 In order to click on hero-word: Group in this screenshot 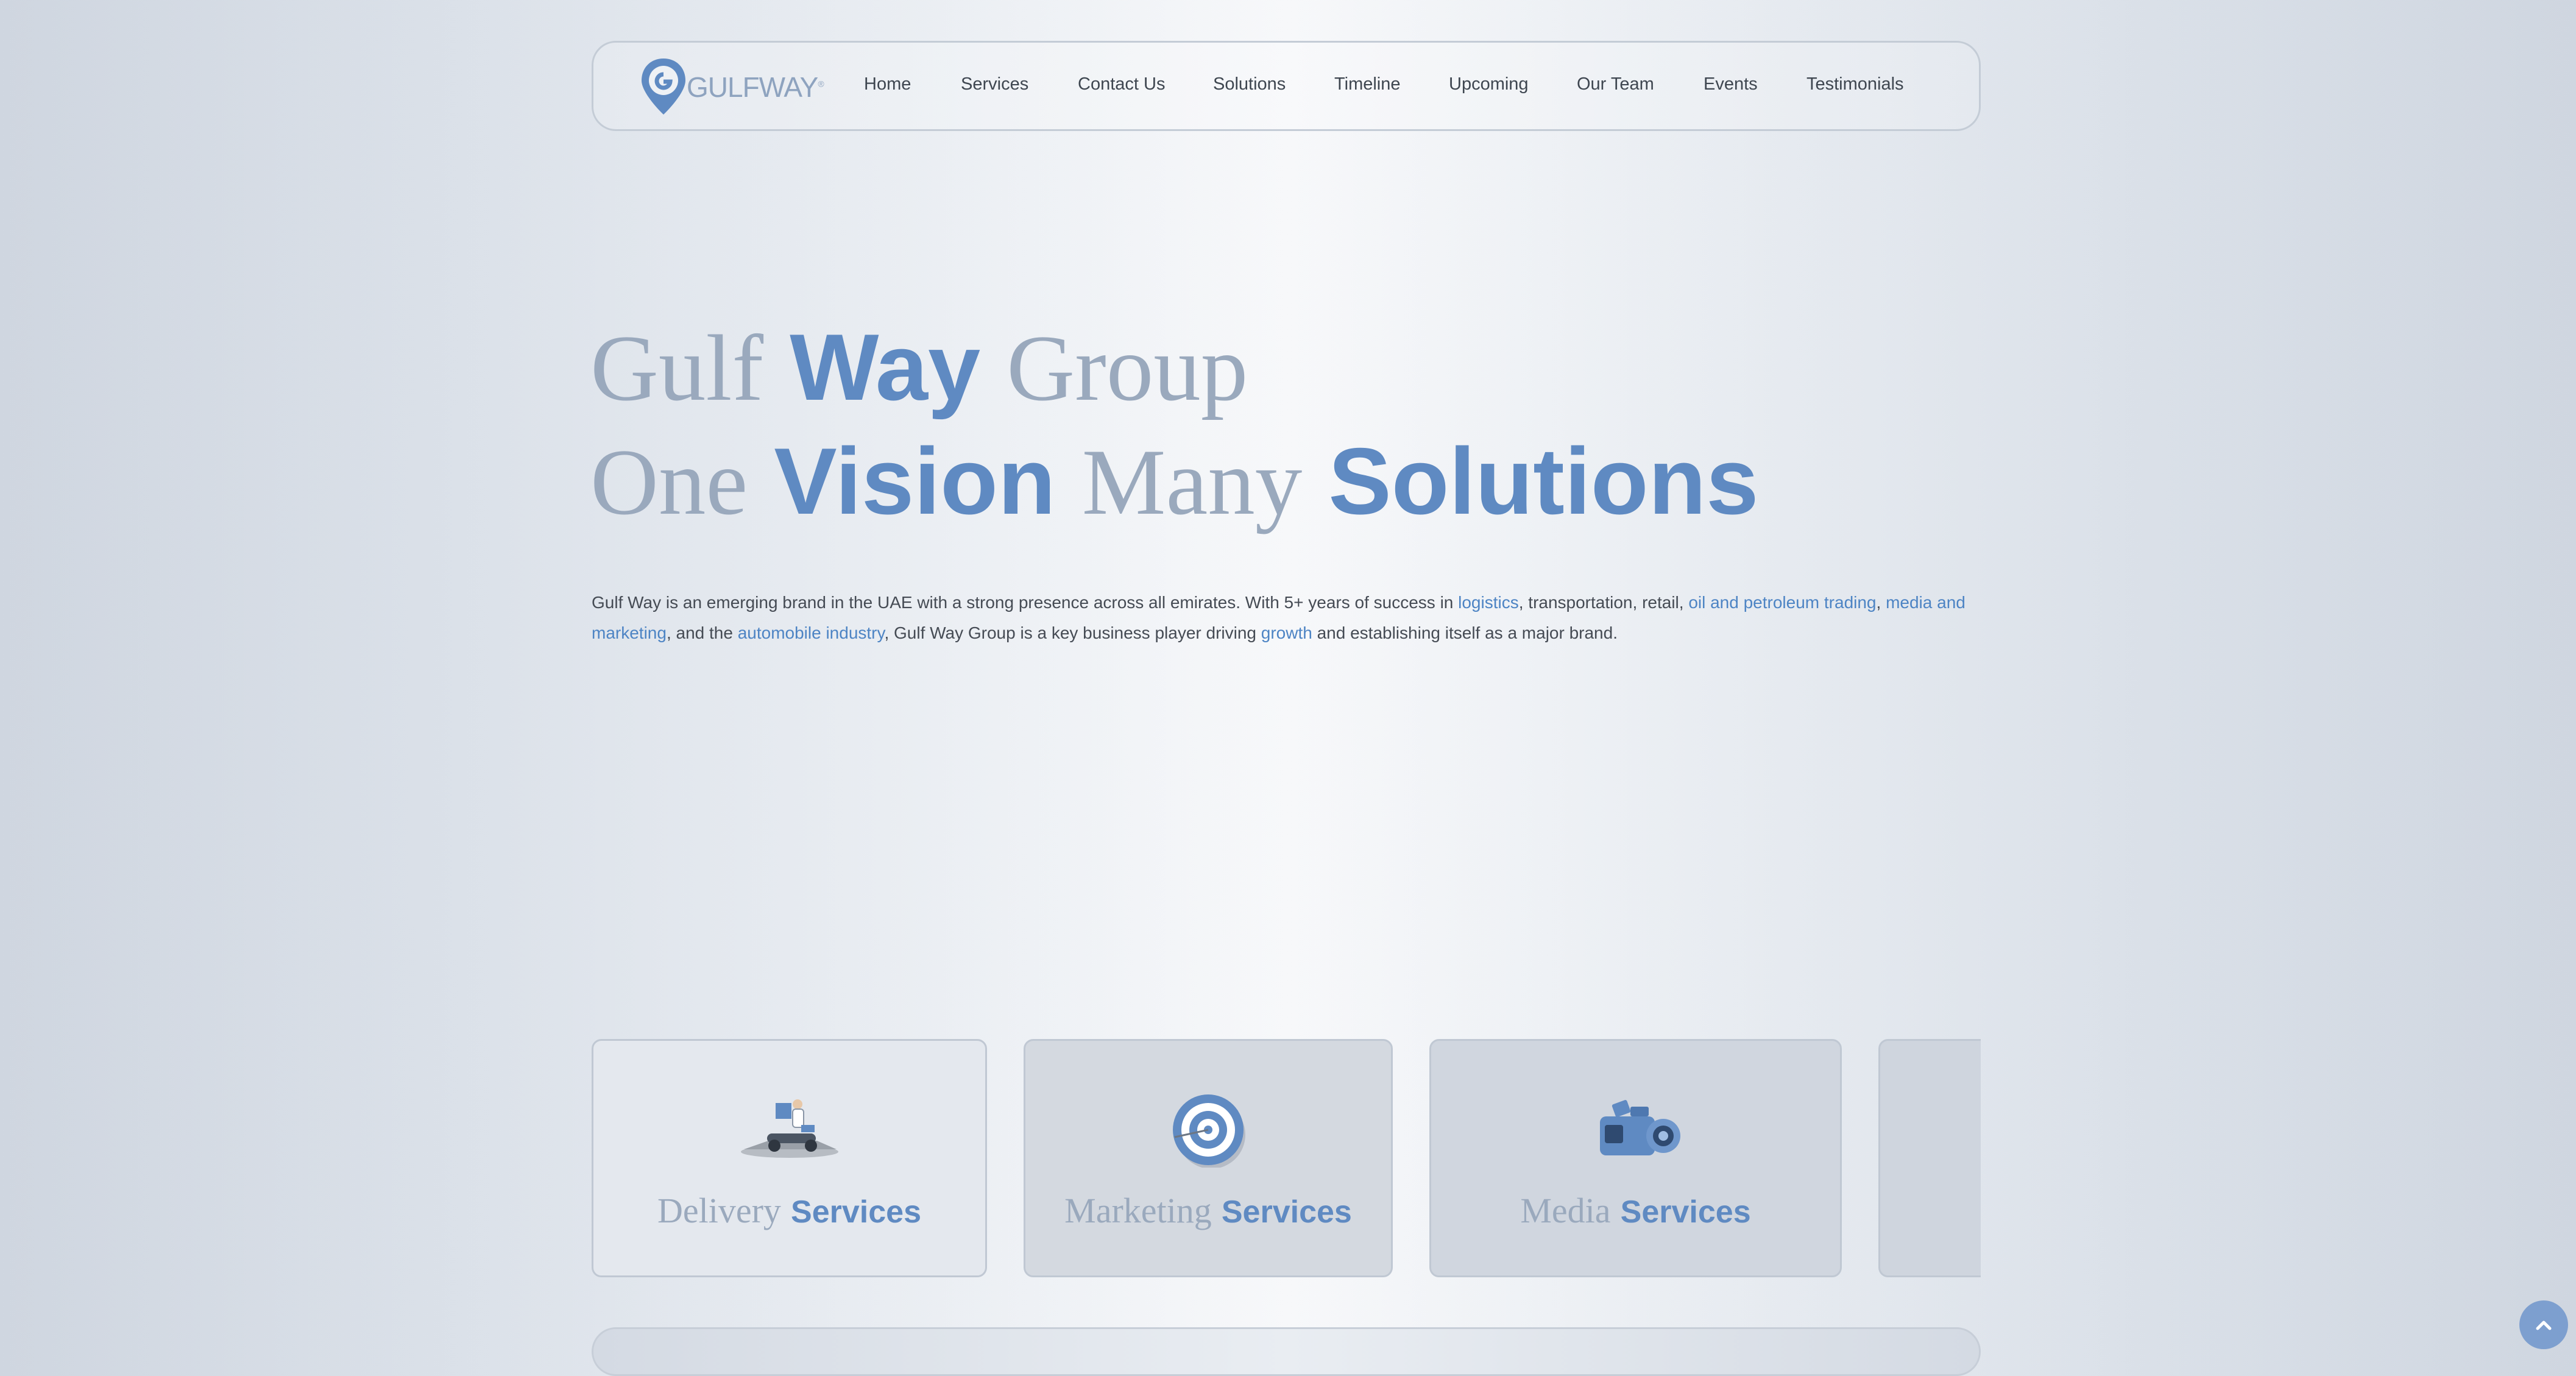, I will do `click(1127, 368)`.